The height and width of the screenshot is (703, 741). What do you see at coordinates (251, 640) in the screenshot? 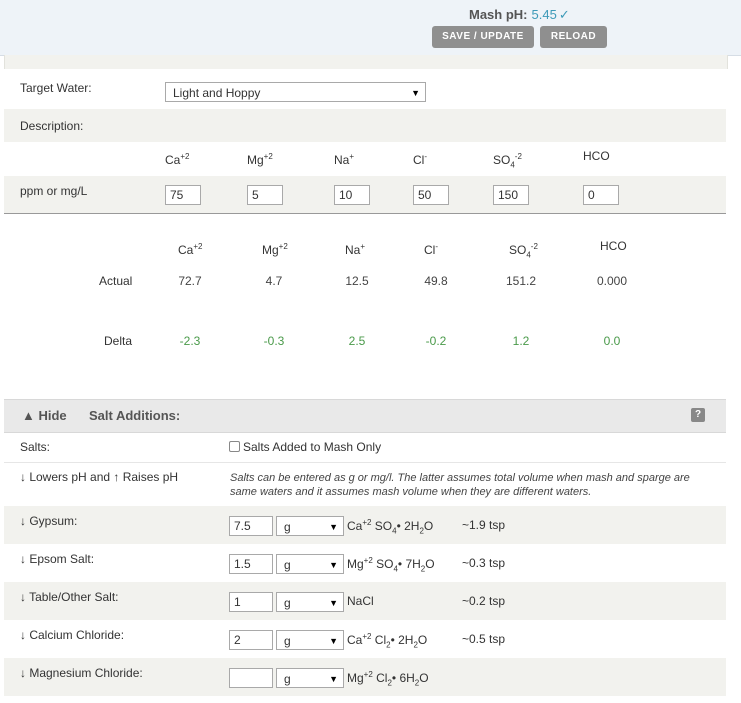
I see `salt-amount-input: 2` at bounding box center [251, 640].